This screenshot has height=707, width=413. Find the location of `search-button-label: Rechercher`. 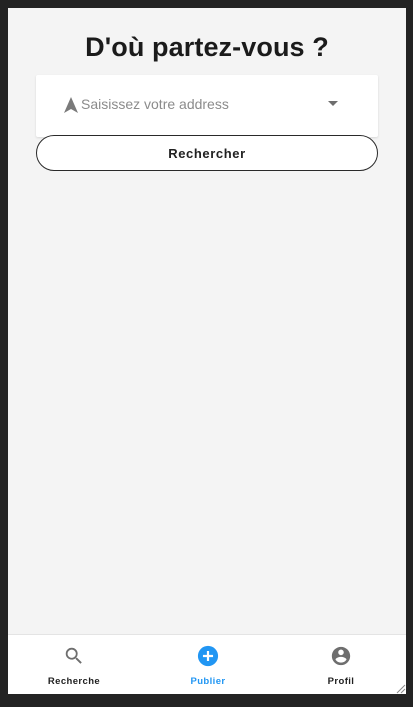

search-button-label: Rechercher is located at coordinates (207, 153).